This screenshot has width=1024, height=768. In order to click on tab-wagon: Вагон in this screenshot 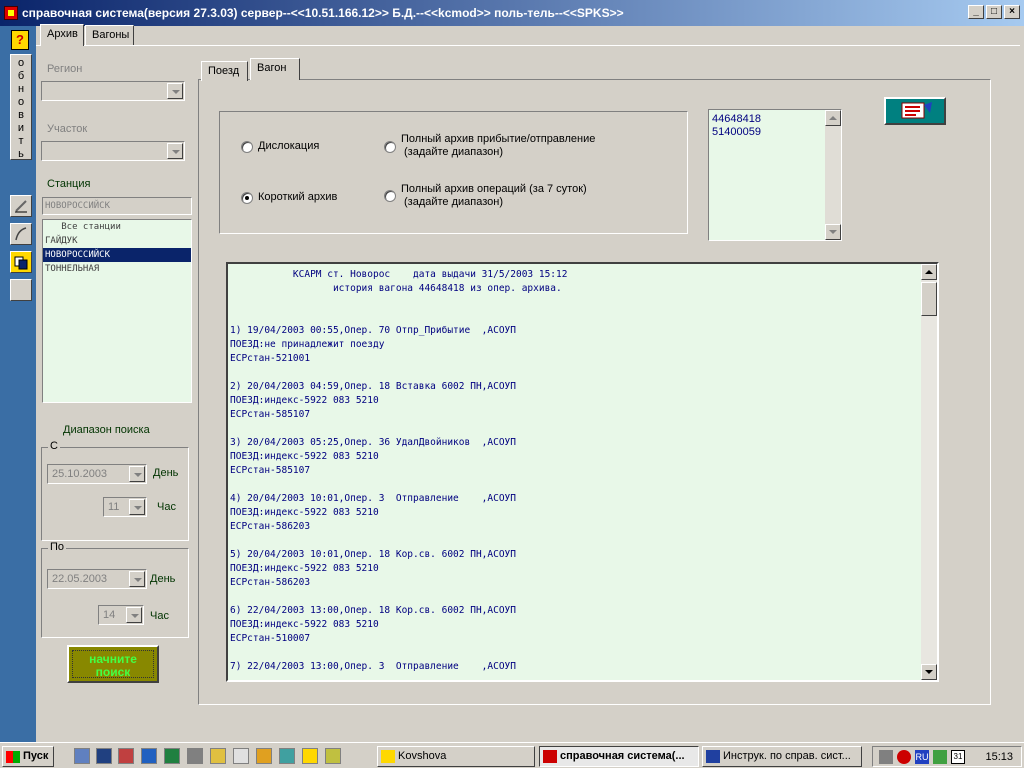, I will do `click(275, 69)`.